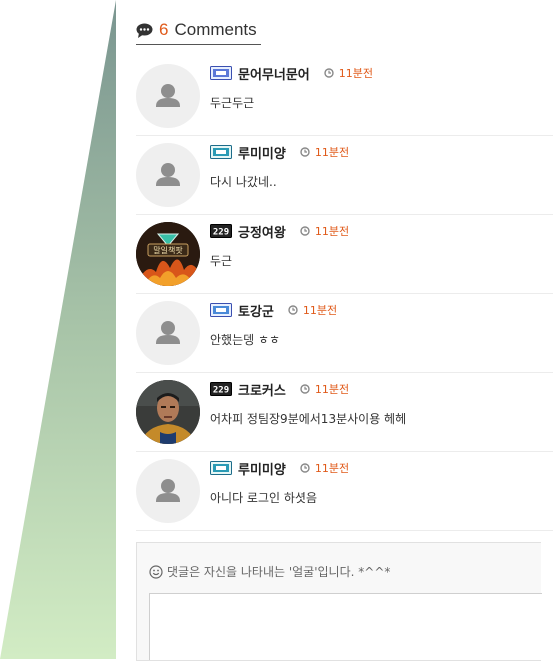 The image size is (553, 661). I want to click on comment-text: 두근두근, so click(232, 103).